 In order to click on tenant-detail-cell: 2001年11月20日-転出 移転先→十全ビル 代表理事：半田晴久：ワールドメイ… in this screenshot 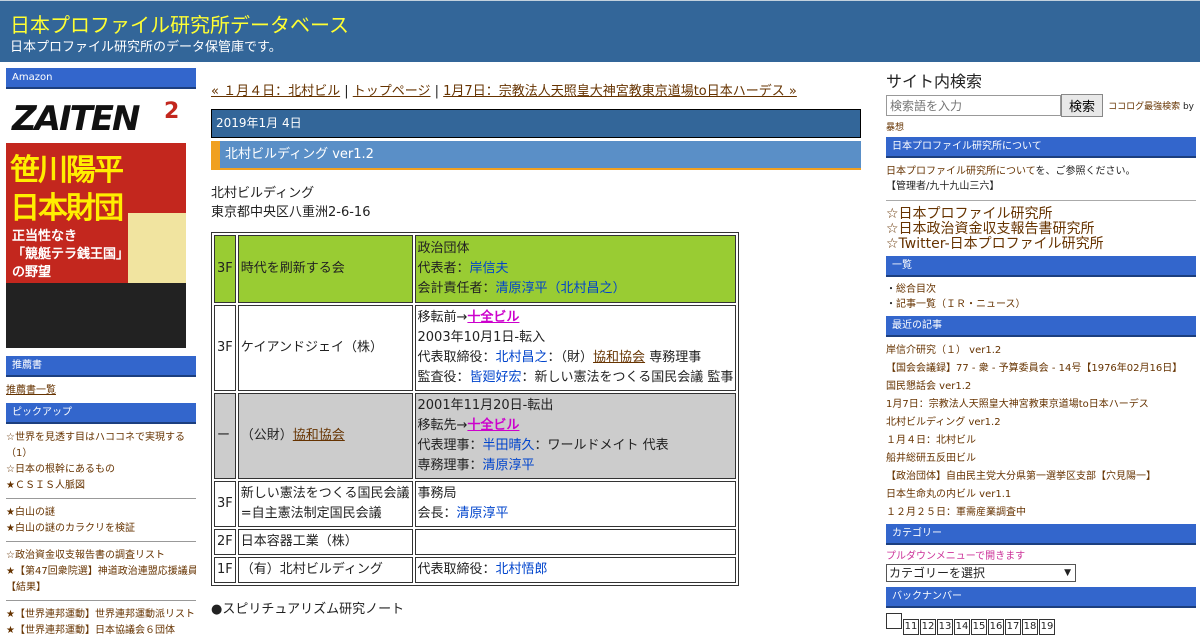, I will do `click(575, 436)`.